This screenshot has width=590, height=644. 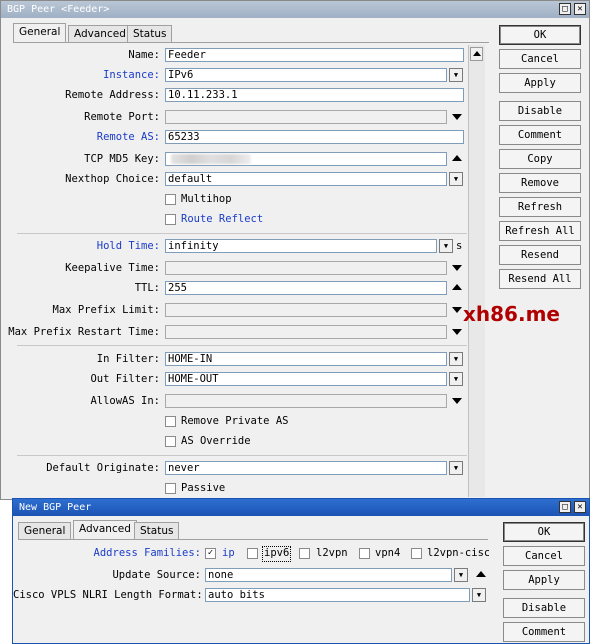 I want to click on max-prefix-limit-label: Max Prefix Limit:, so click(x=106, y=310).